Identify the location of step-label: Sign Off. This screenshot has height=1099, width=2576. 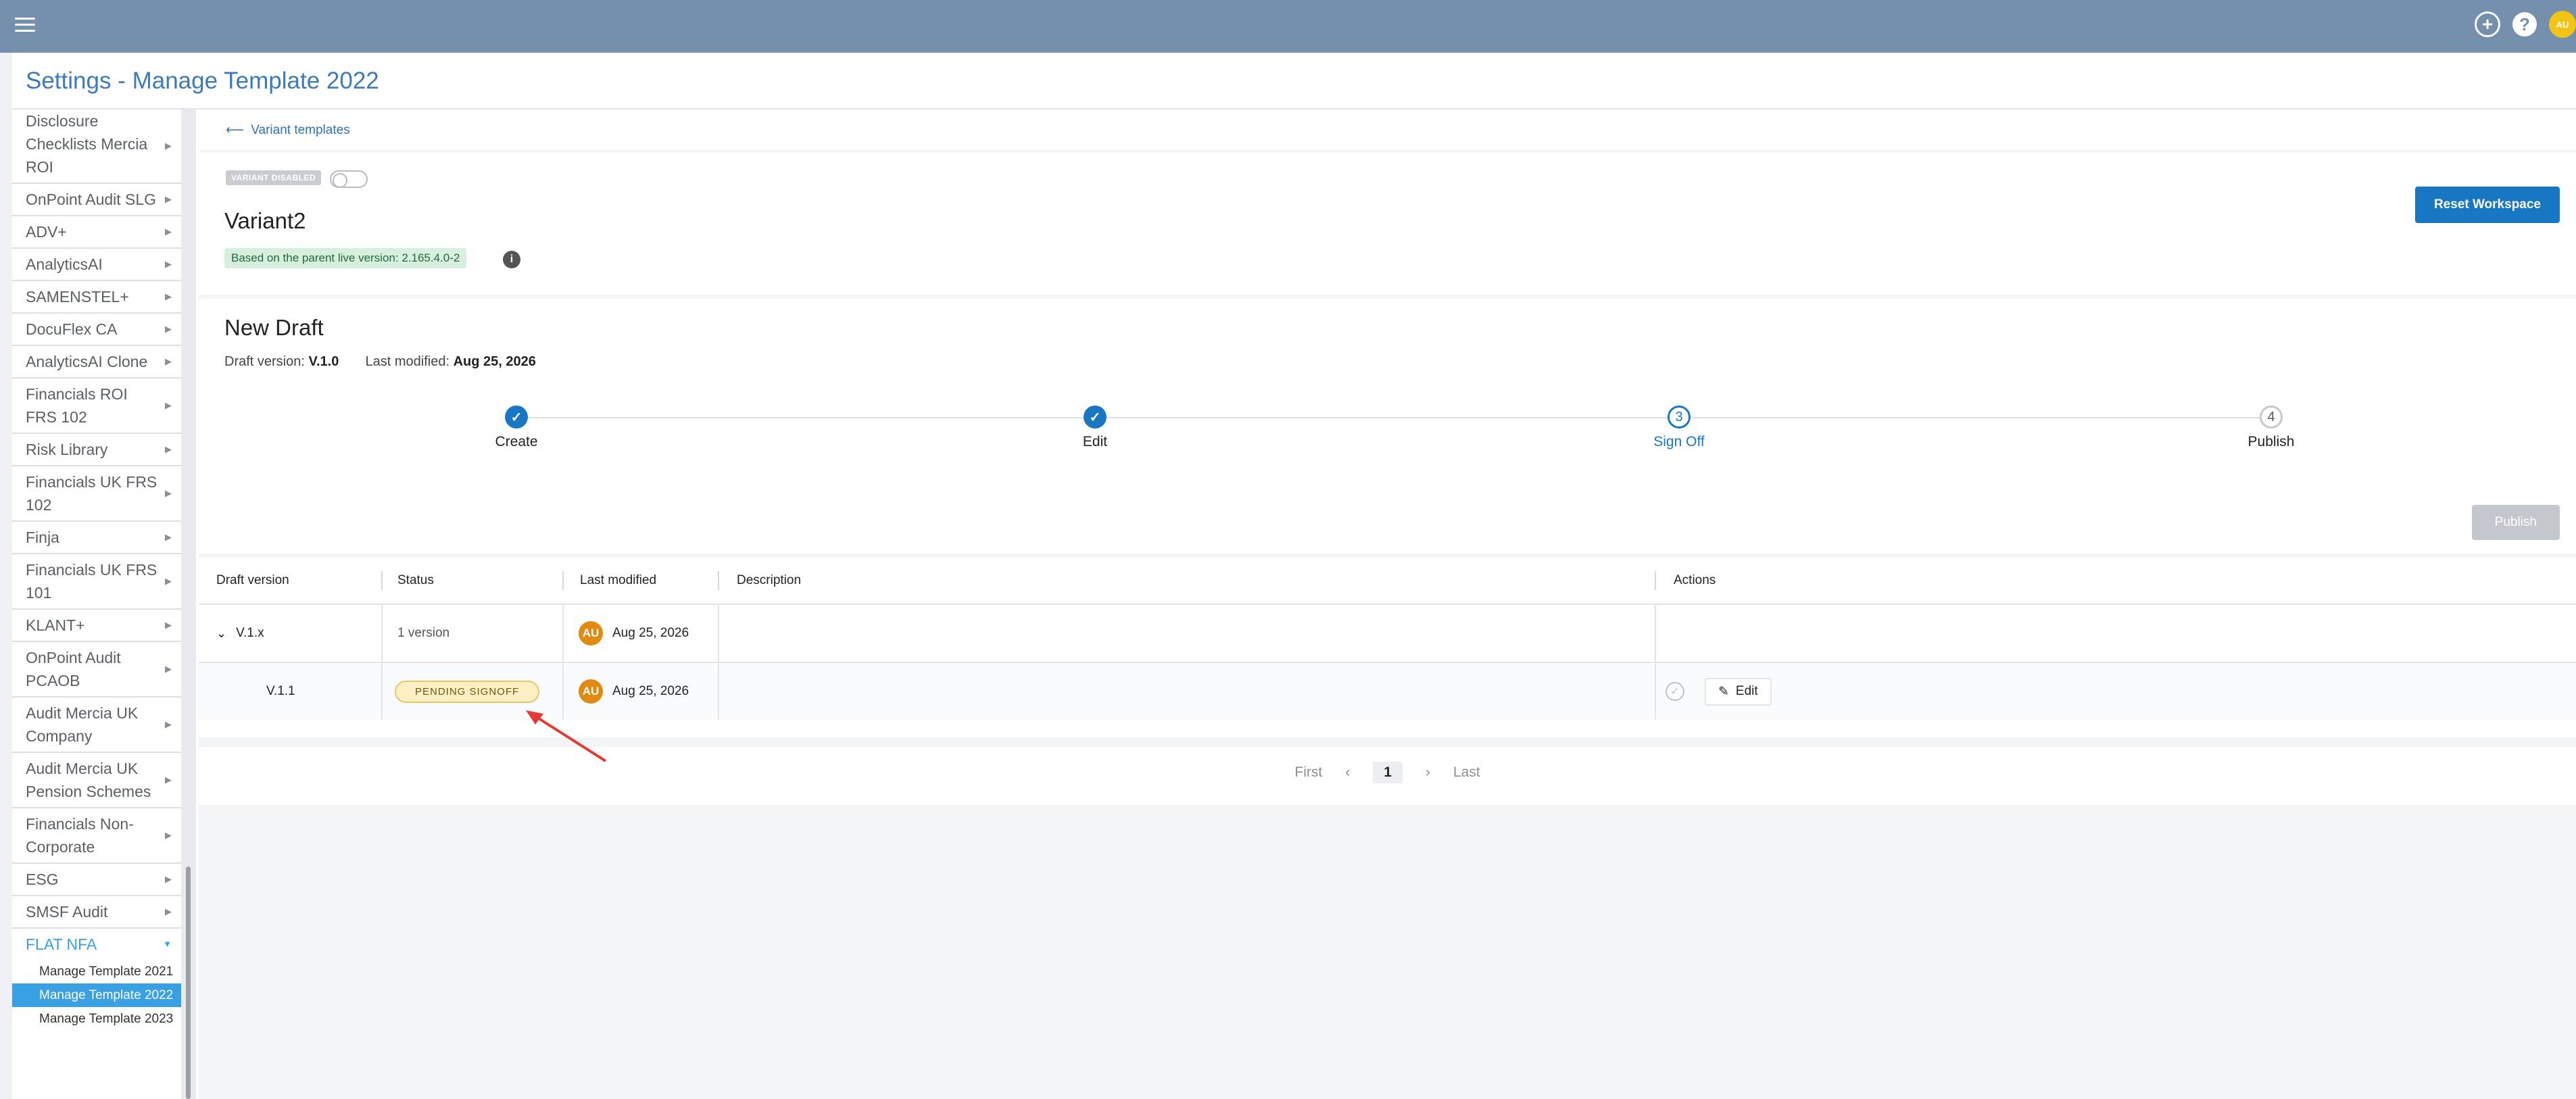
(1679, 441).